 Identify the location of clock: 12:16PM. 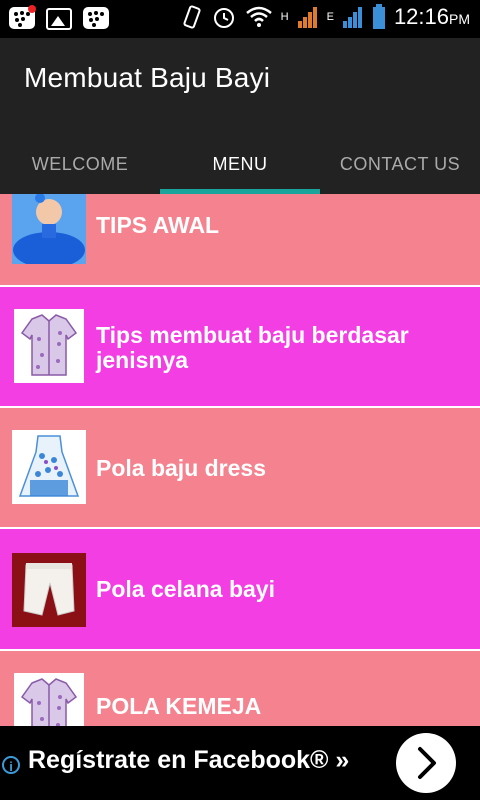
(431, 16).